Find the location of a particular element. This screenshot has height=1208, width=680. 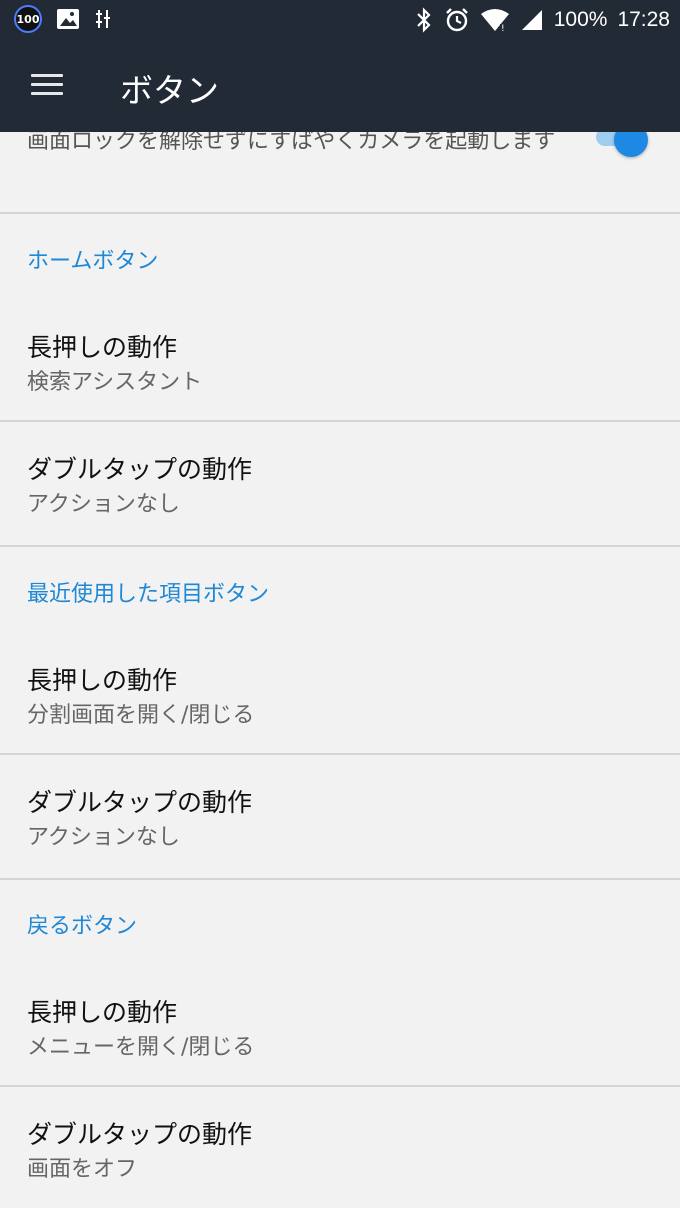

status-bar-notifications: 100 is located at coordinates (63, 19).